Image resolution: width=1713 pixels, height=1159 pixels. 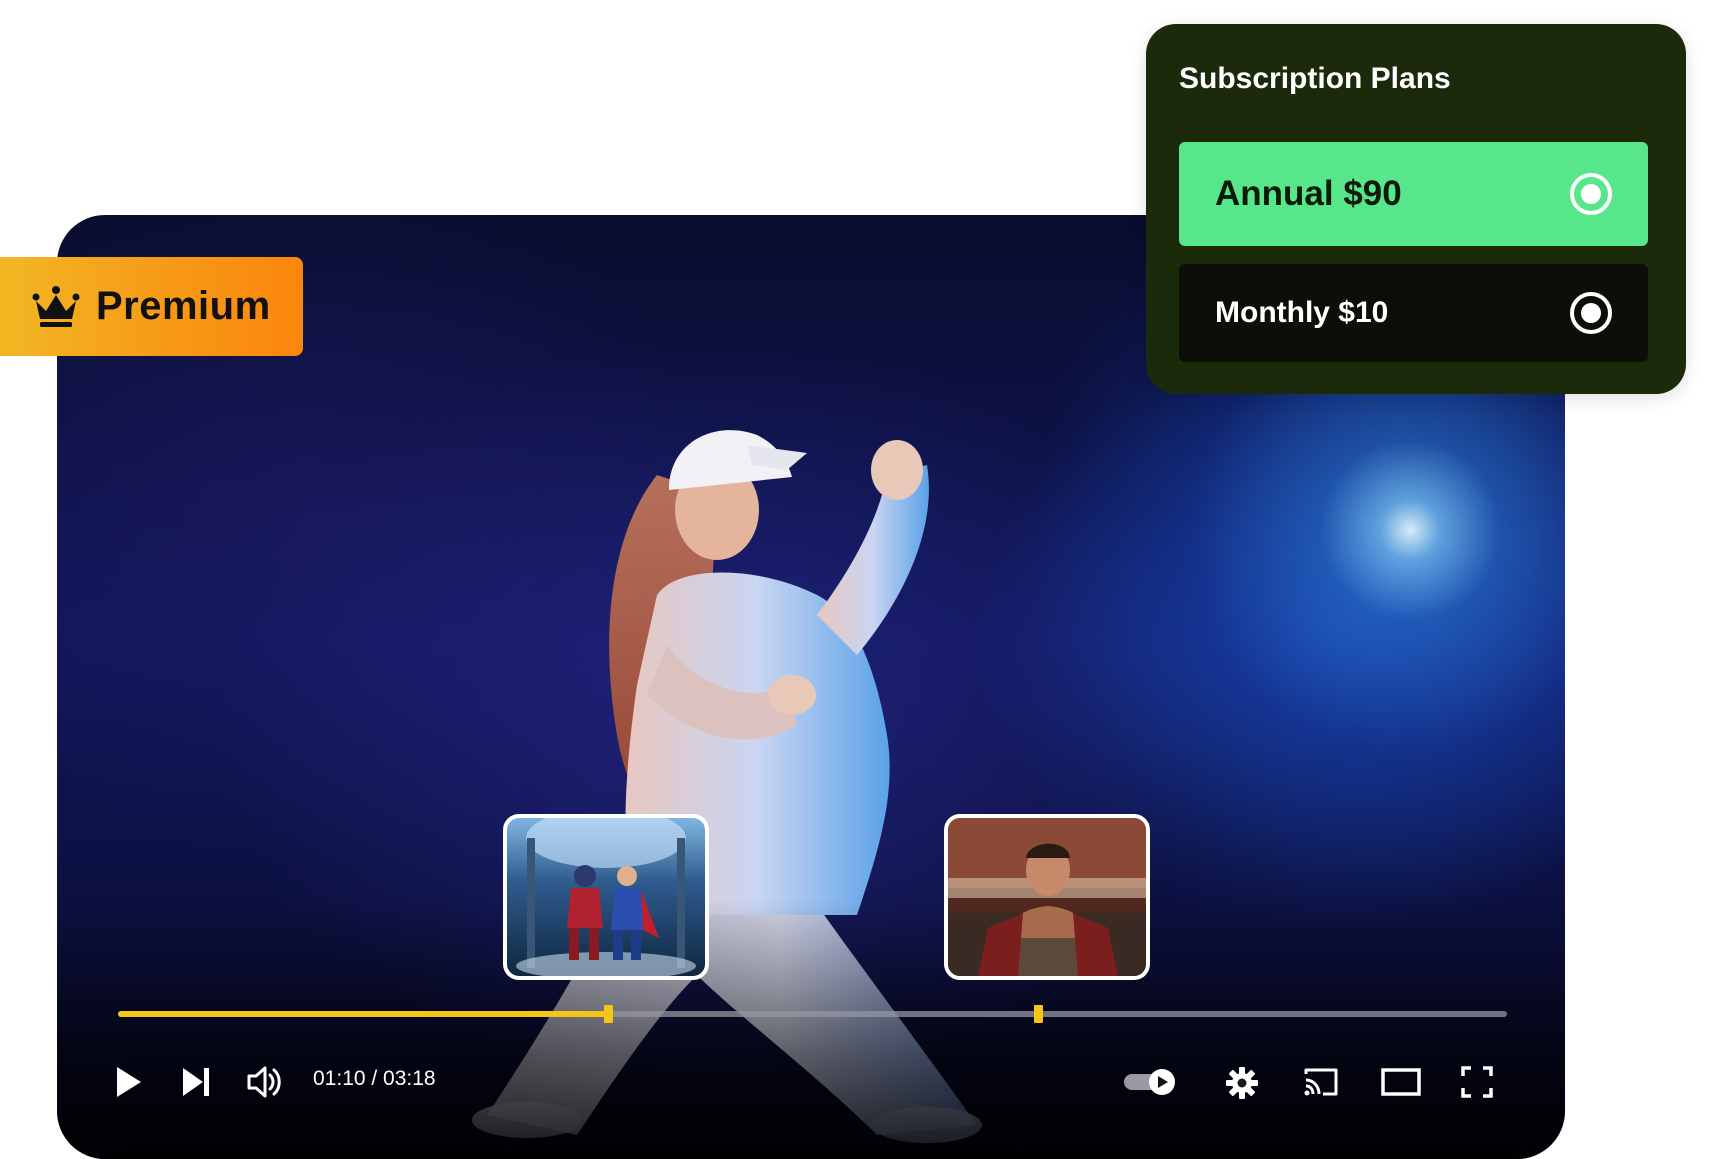 I want to click on thumbnail-superhero-duo, so click(x=606, y=897).